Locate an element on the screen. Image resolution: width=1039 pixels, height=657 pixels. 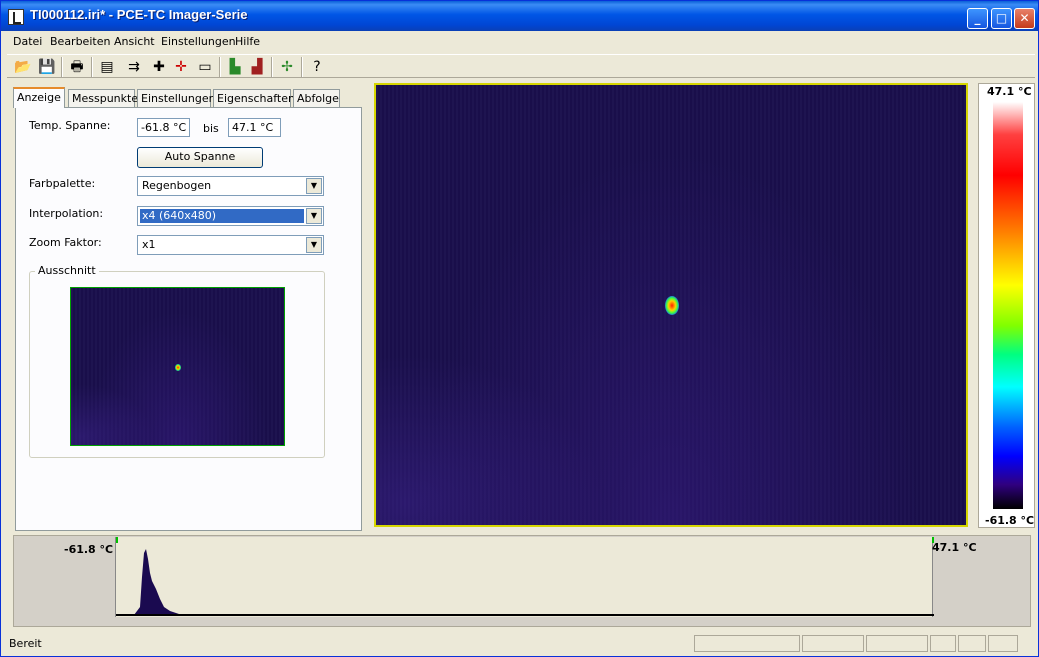
histogram-min-label: -61.8 °C is located at coordinates (89, 549).